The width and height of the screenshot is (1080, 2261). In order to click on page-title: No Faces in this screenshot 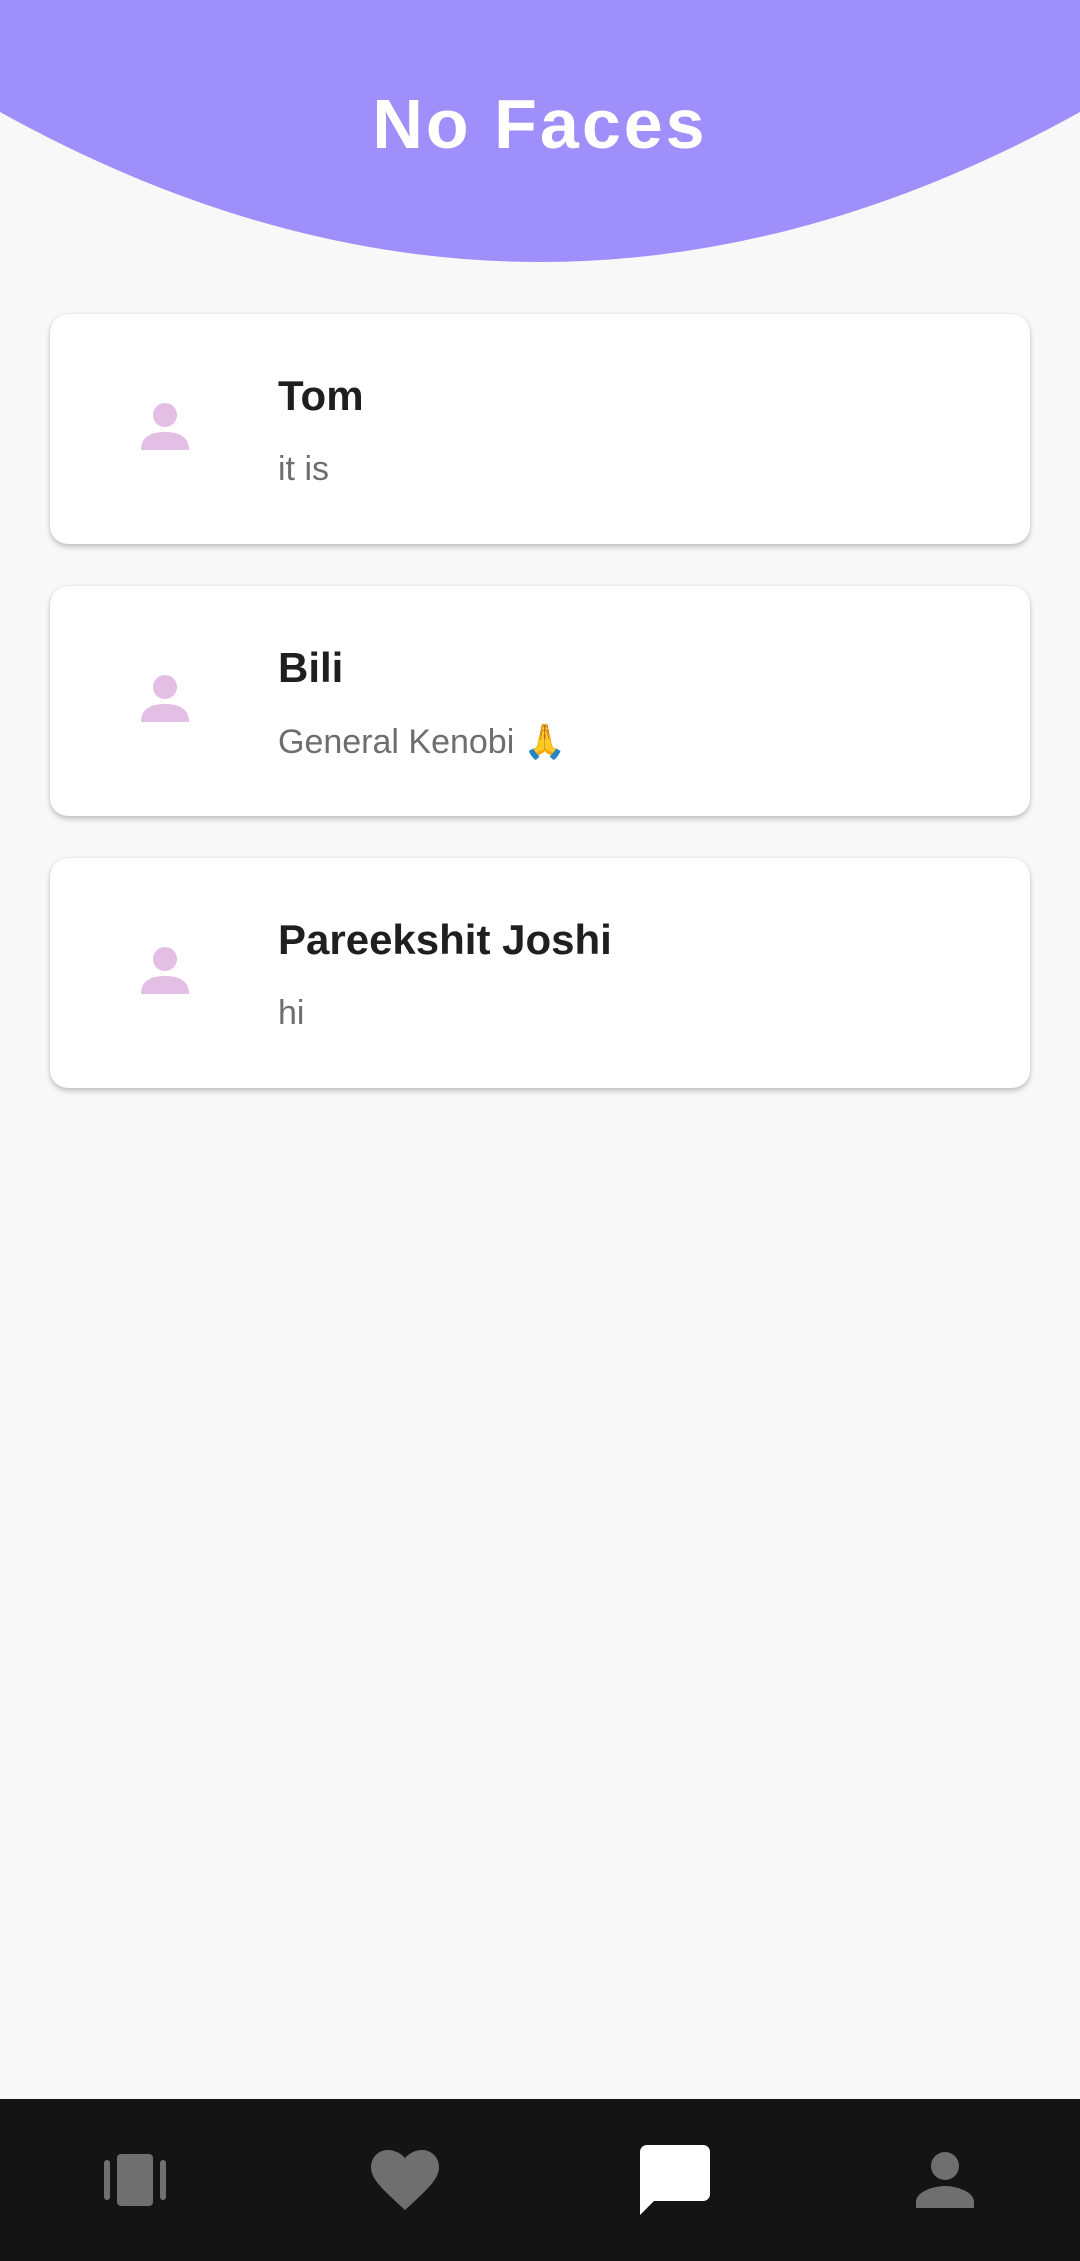, I will do `click(540, 124)`.